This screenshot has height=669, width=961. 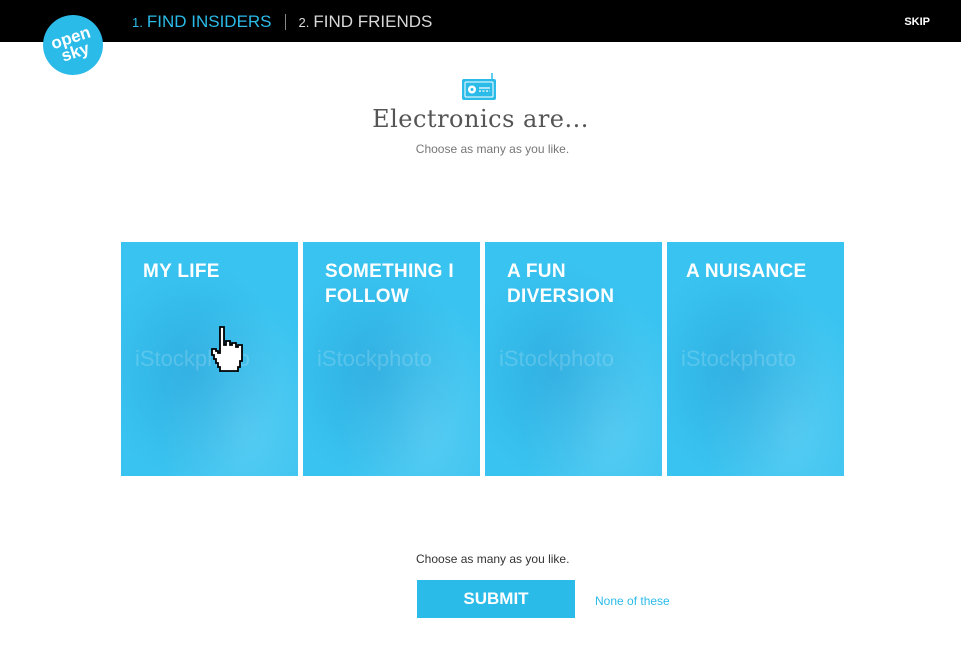 What do you see at coordinates (492, 149) in the screenshot?
I see `page-subtitle: Choose as many as you like.` at bounding box center [492, 149].